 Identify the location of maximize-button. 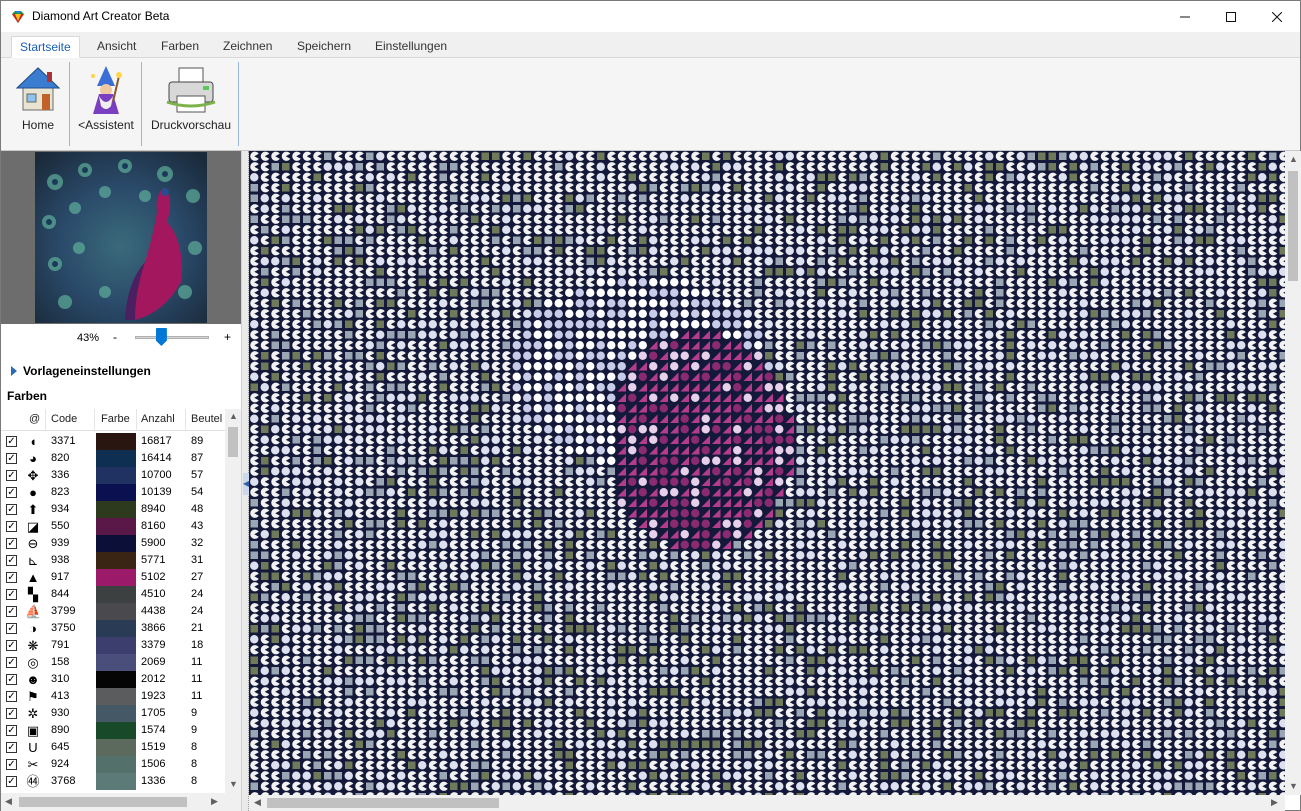
(1231, 16).